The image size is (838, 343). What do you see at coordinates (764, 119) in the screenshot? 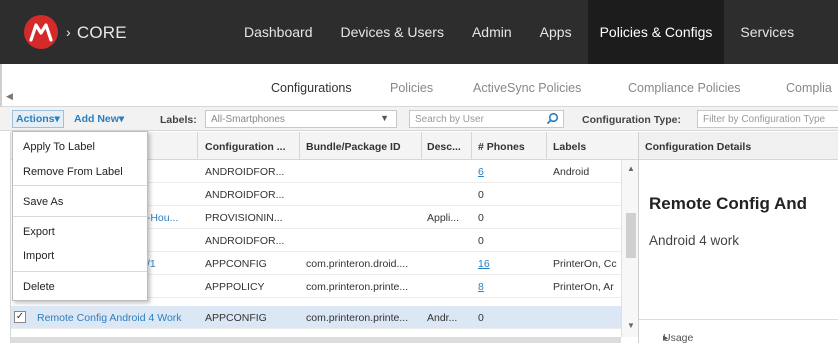
I see `config-type-placeholder: Filter by Configuration Type` at bounding box center [764, 119].